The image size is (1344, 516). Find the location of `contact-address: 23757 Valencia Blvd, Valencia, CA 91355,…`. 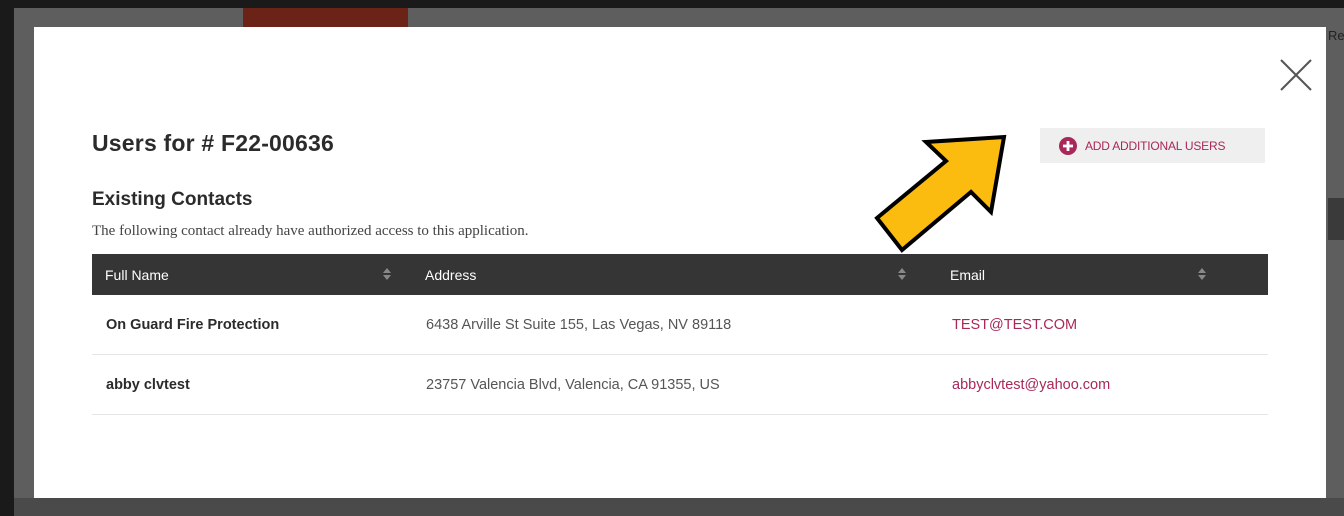

contact-address: 23757 Valencia Blvd, Valencia, CA 91355,… is located at coordinates (573, 384).